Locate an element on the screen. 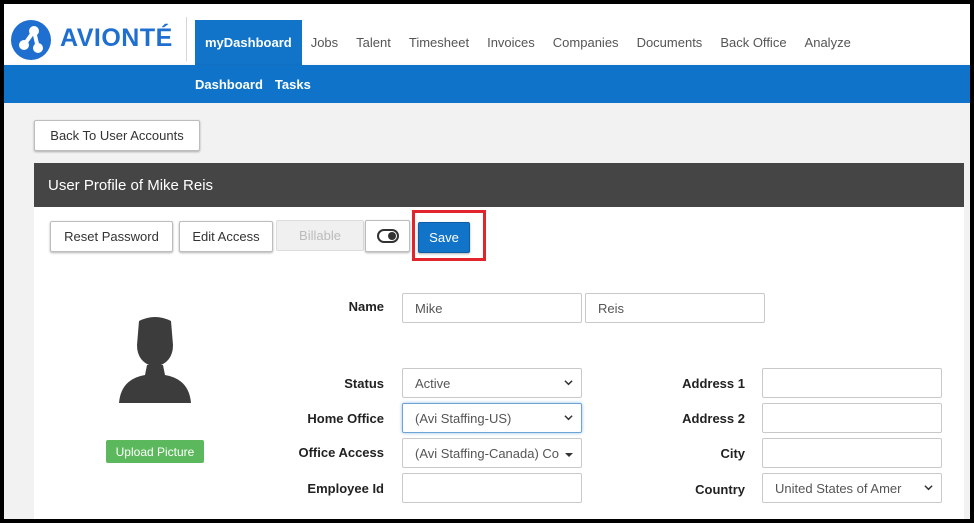 The width and height of the screenshot is (974, 523). address1-label: Address 1 is located at coordinates (713, 383).